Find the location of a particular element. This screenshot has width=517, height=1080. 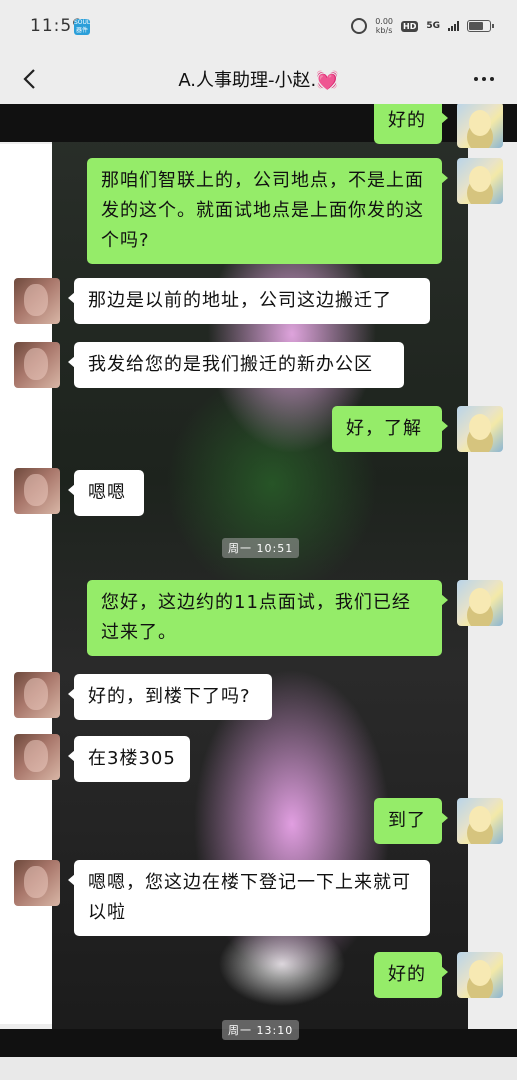

message-bubble-contact: 在3楼305 is located at coordinates (129, 759).